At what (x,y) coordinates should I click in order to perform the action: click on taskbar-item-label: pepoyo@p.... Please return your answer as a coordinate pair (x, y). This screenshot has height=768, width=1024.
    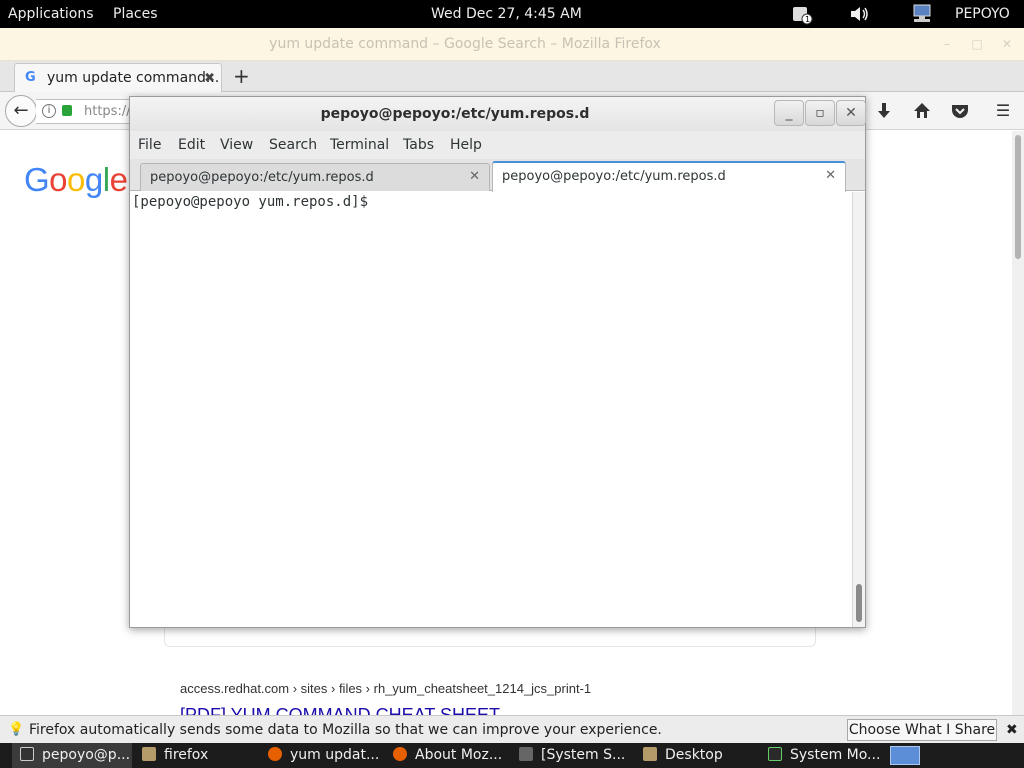
    Looking at the image, I should click on (86, 755).